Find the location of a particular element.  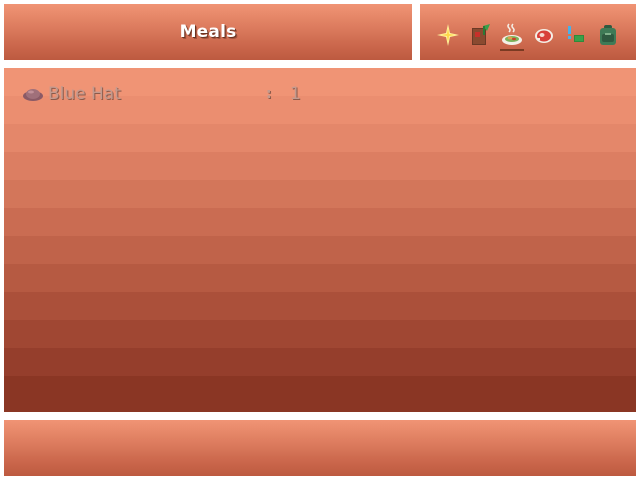

category-tab-skills is located at coordinates (480, 35).